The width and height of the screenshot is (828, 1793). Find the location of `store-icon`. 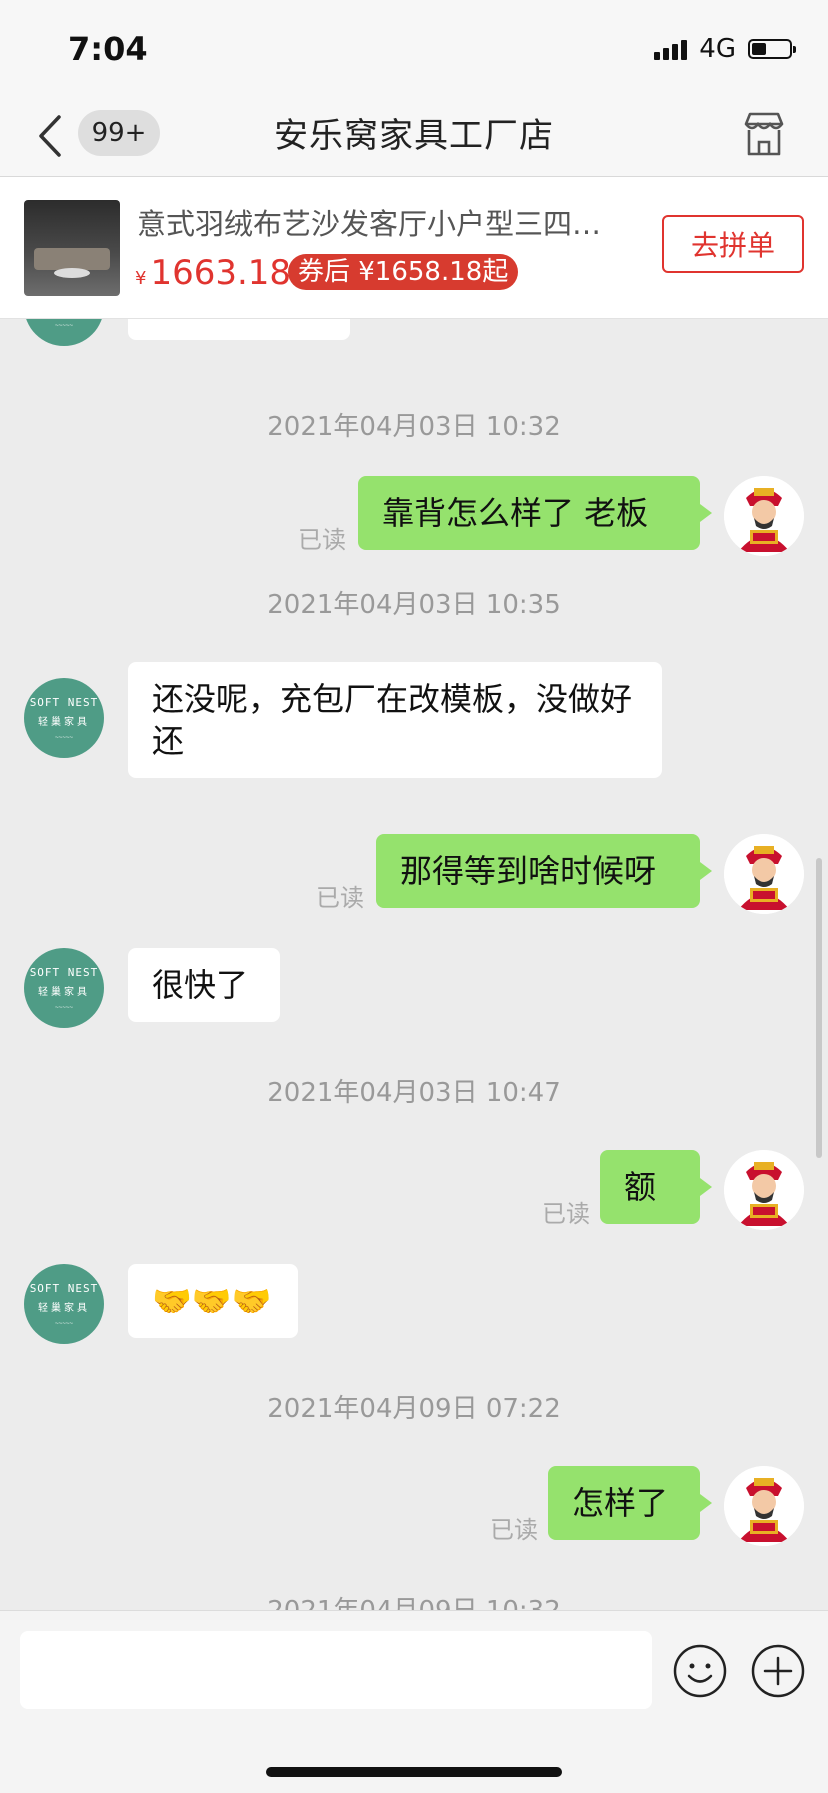

store-icon is located at coordinates (764, 134).